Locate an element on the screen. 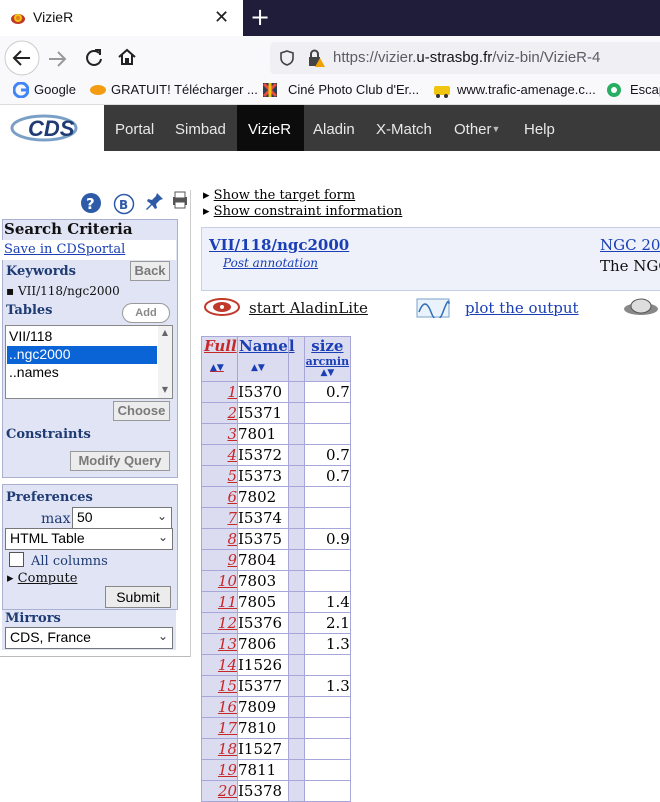 Image resolution: width=660 pixels, height=802 pixels. reload-icon is located at coordinates (93, 58).